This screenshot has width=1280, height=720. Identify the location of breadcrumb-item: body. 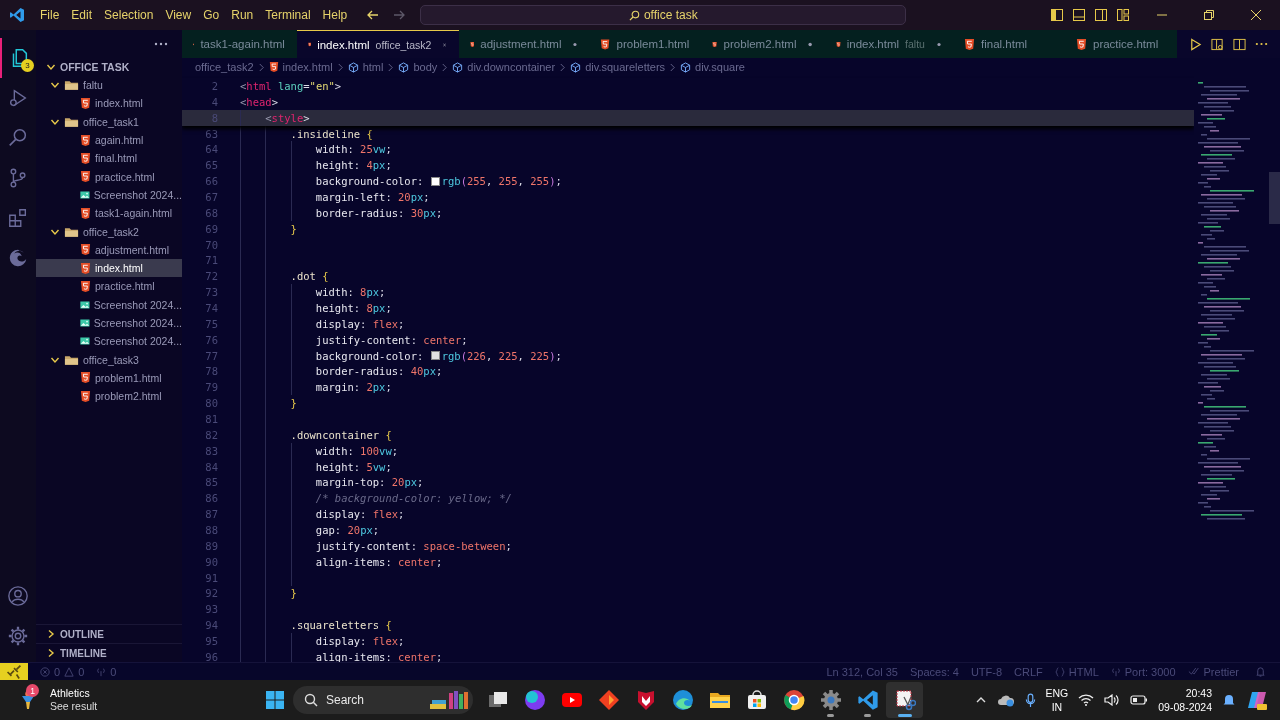
(418, 67).